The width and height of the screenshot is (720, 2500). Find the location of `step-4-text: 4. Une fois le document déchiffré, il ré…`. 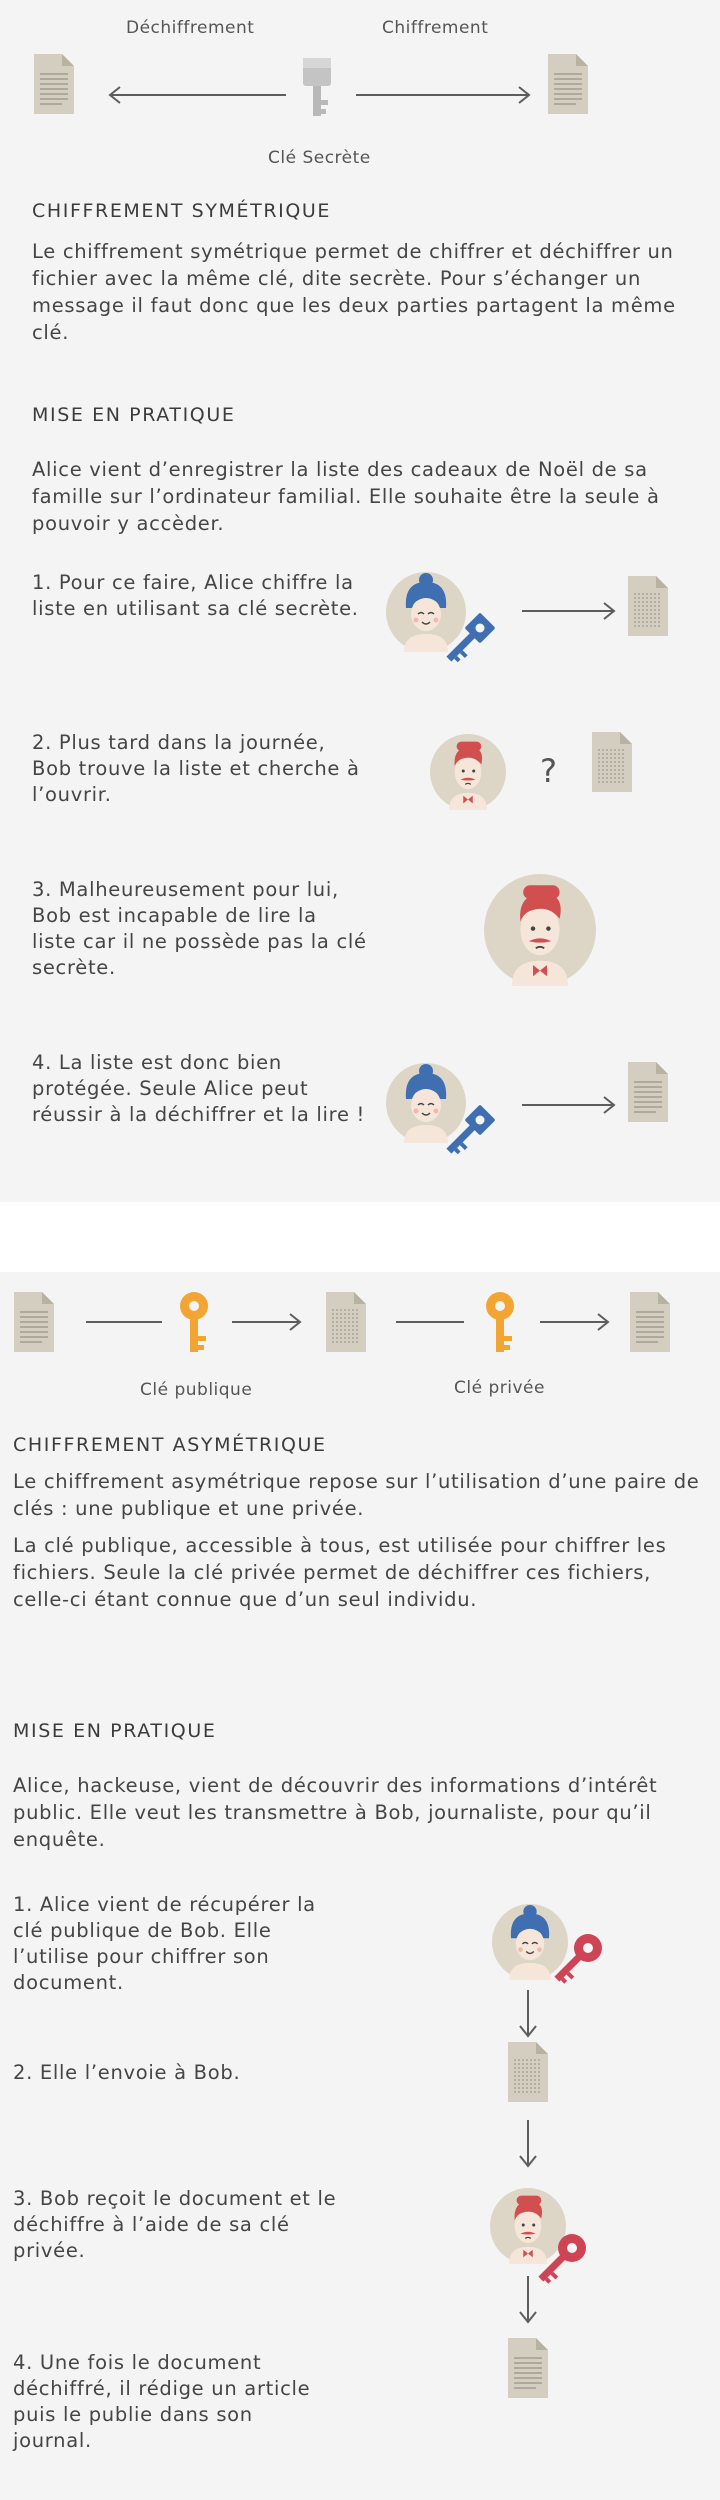

step-4-text: 4. Une fois le document déchiffré, il ré… is located at coordinates (162, 2401).